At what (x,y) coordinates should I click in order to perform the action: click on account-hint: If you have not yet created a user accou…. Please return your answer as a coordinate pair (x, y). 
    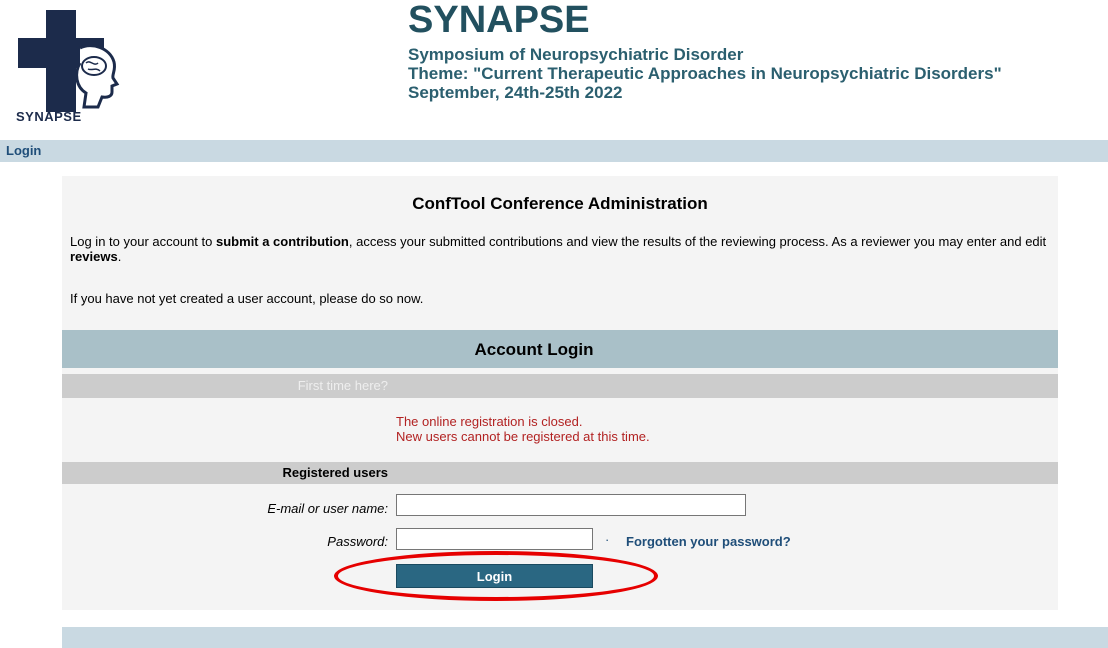
    Looking at the image, I should click on (247, 298).